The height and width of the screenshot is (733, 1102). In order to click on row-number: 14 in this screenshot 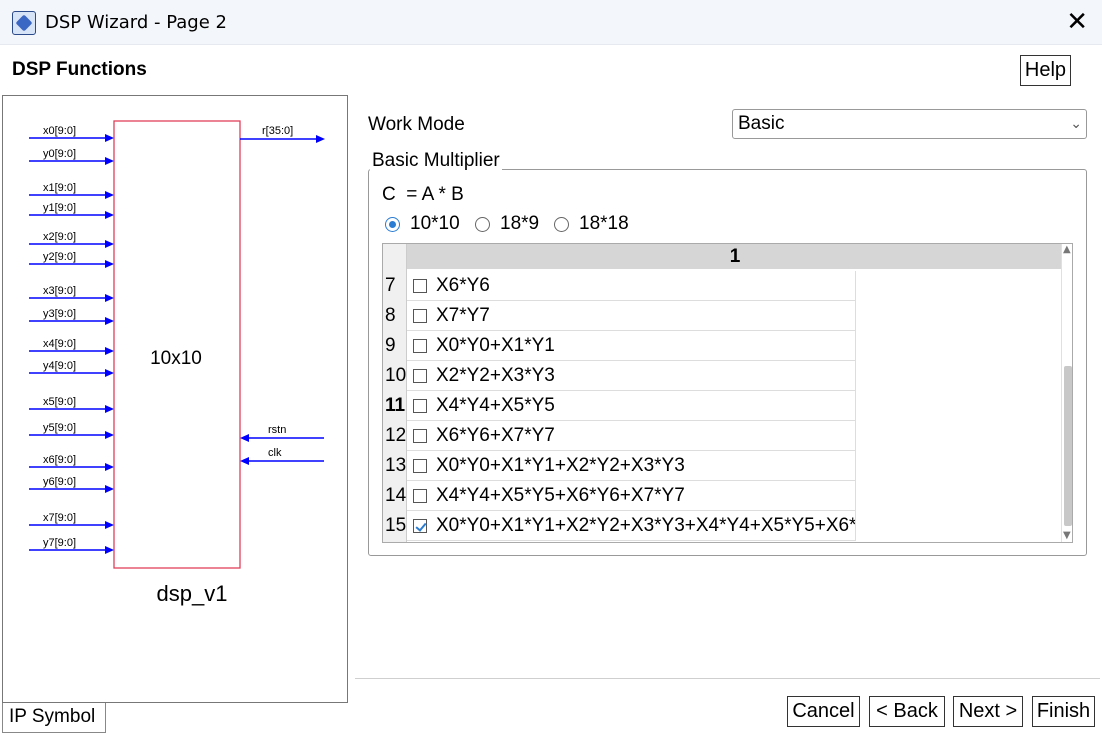, I will do `click(396, 495)`.